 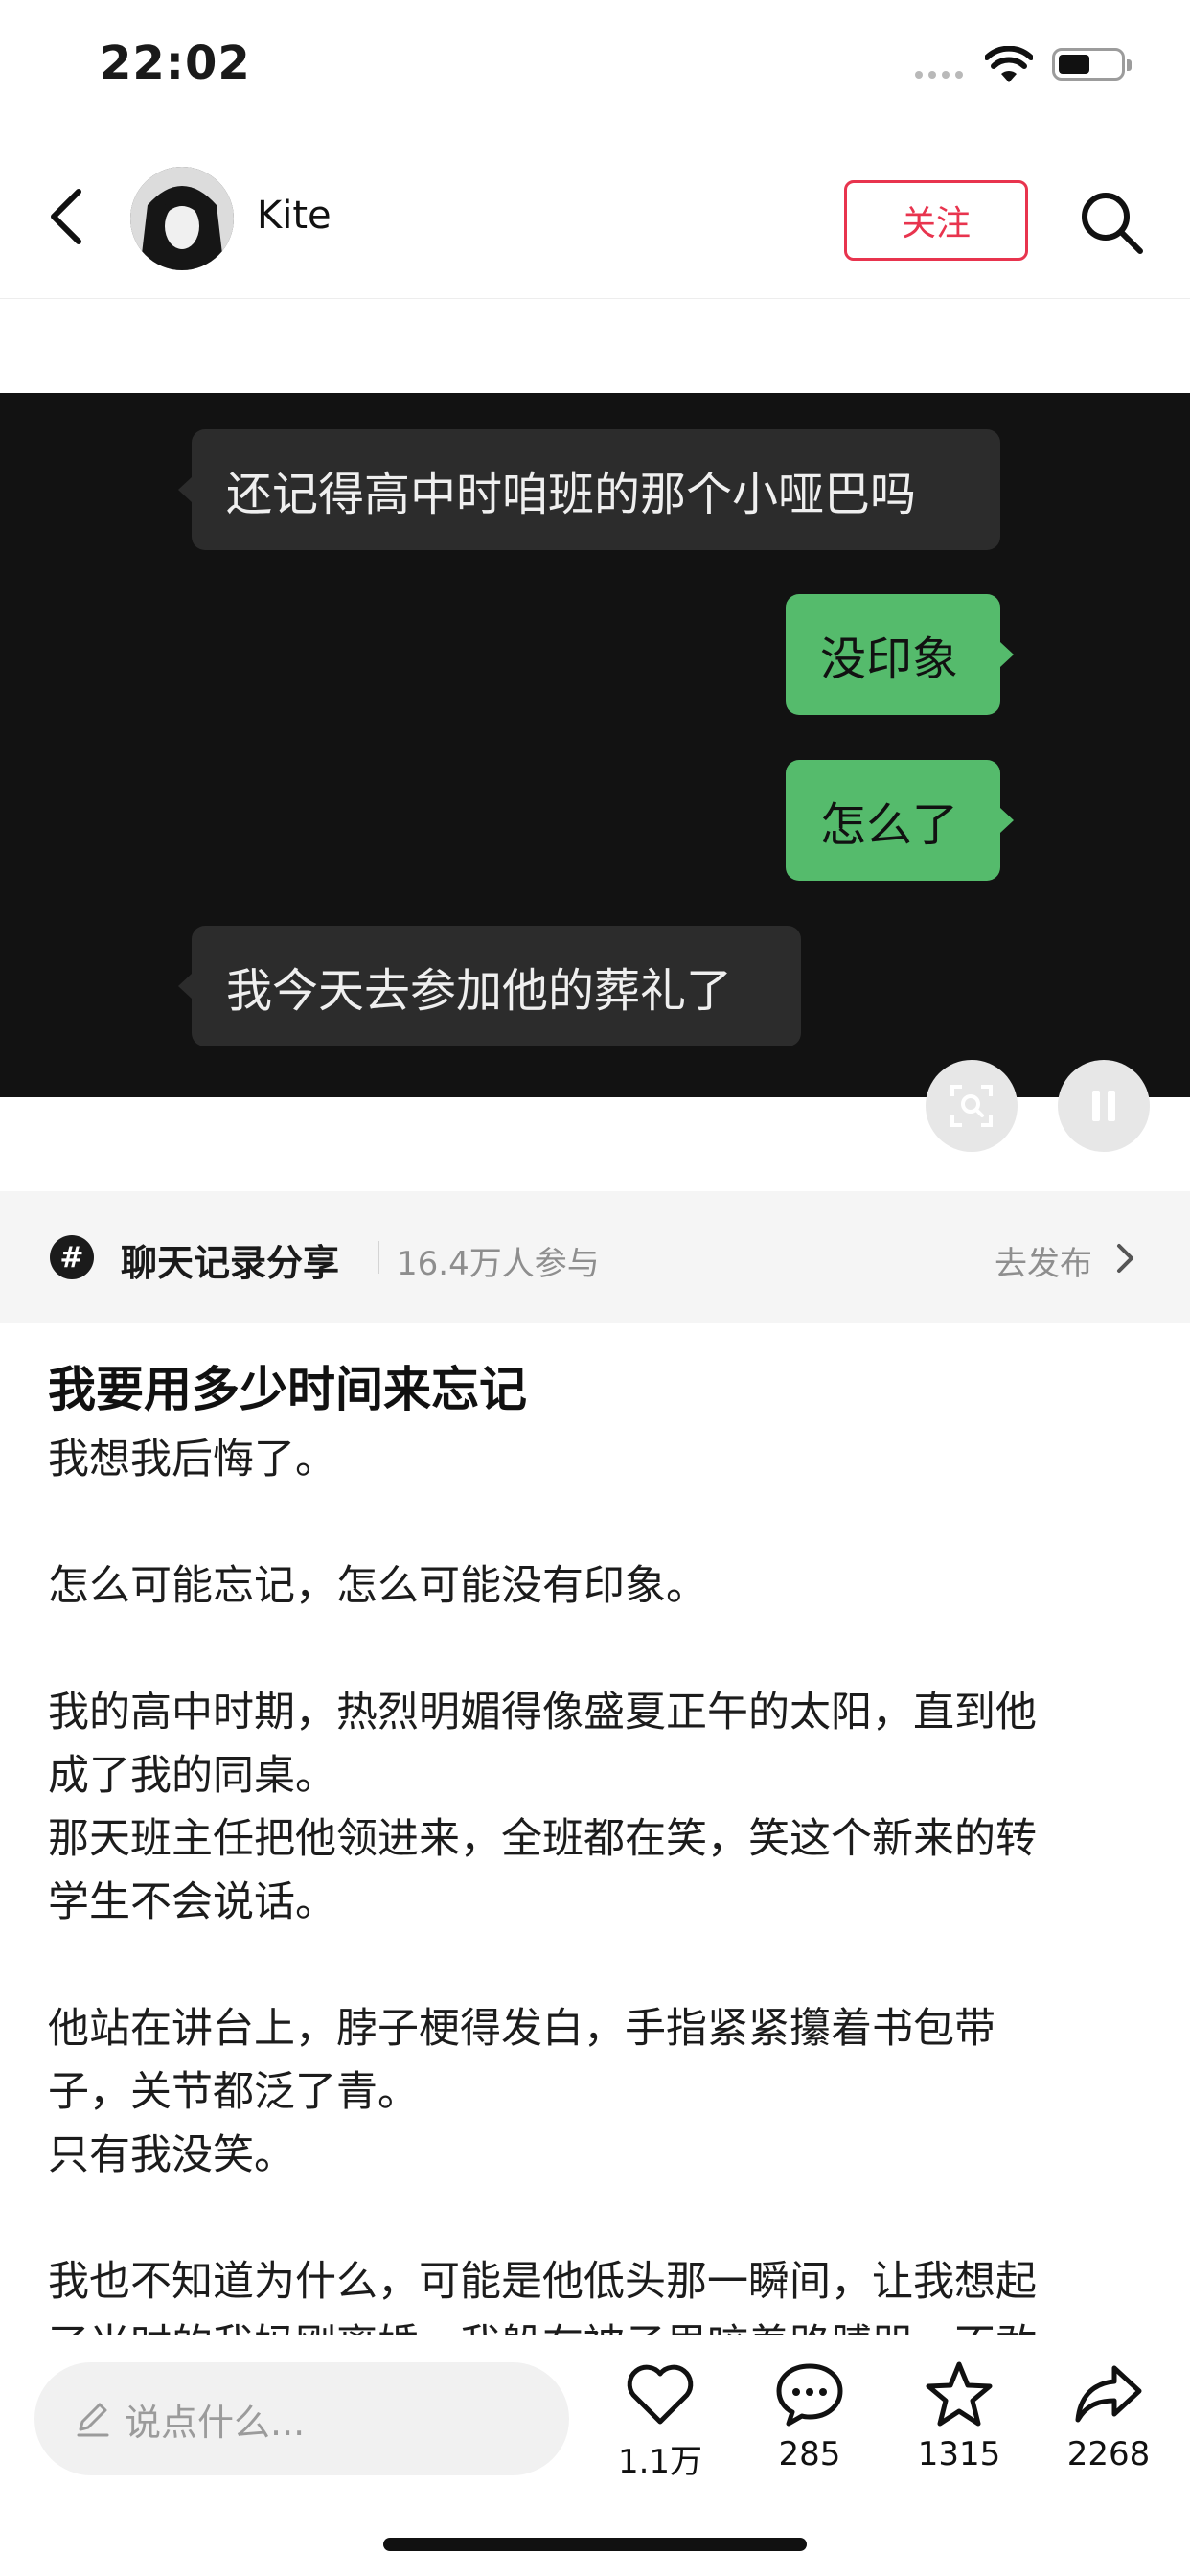 What do you see at coordinates (660, 2462) in the screenshot?
I see `like-count: 1.1万` at bounding box center [660, 2462].